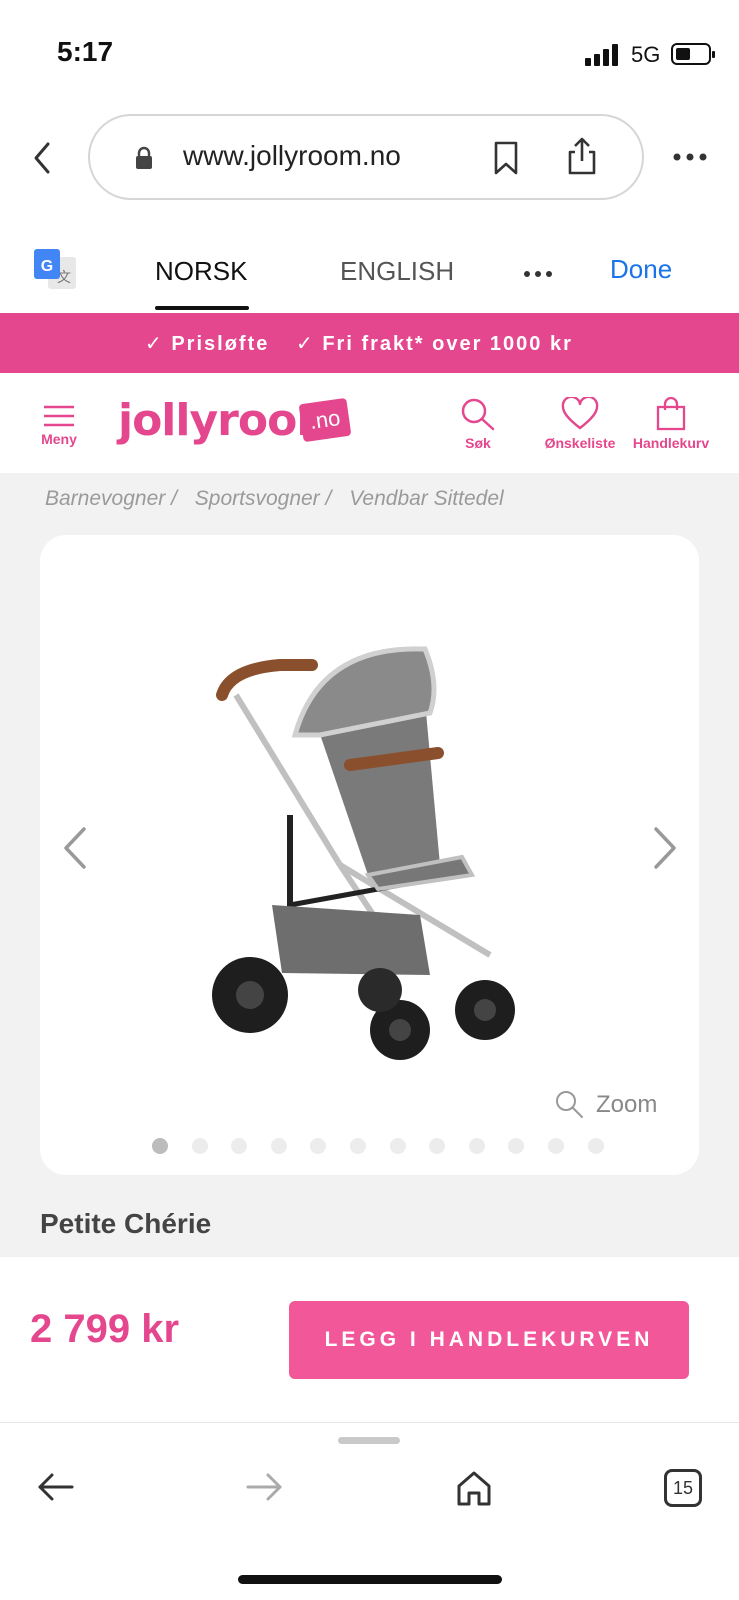  I want to click on breadcrumb-item: Sportsvogner /, so click(263, 498).